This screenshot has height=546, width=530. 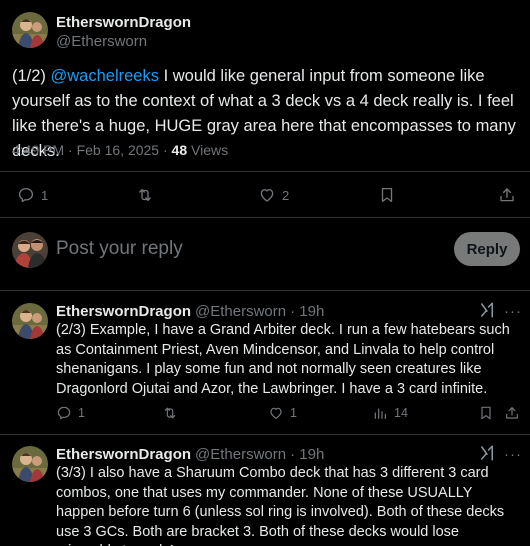 I want to click on author-display-name: EtherswornDragon, so click(x=123, y=22).